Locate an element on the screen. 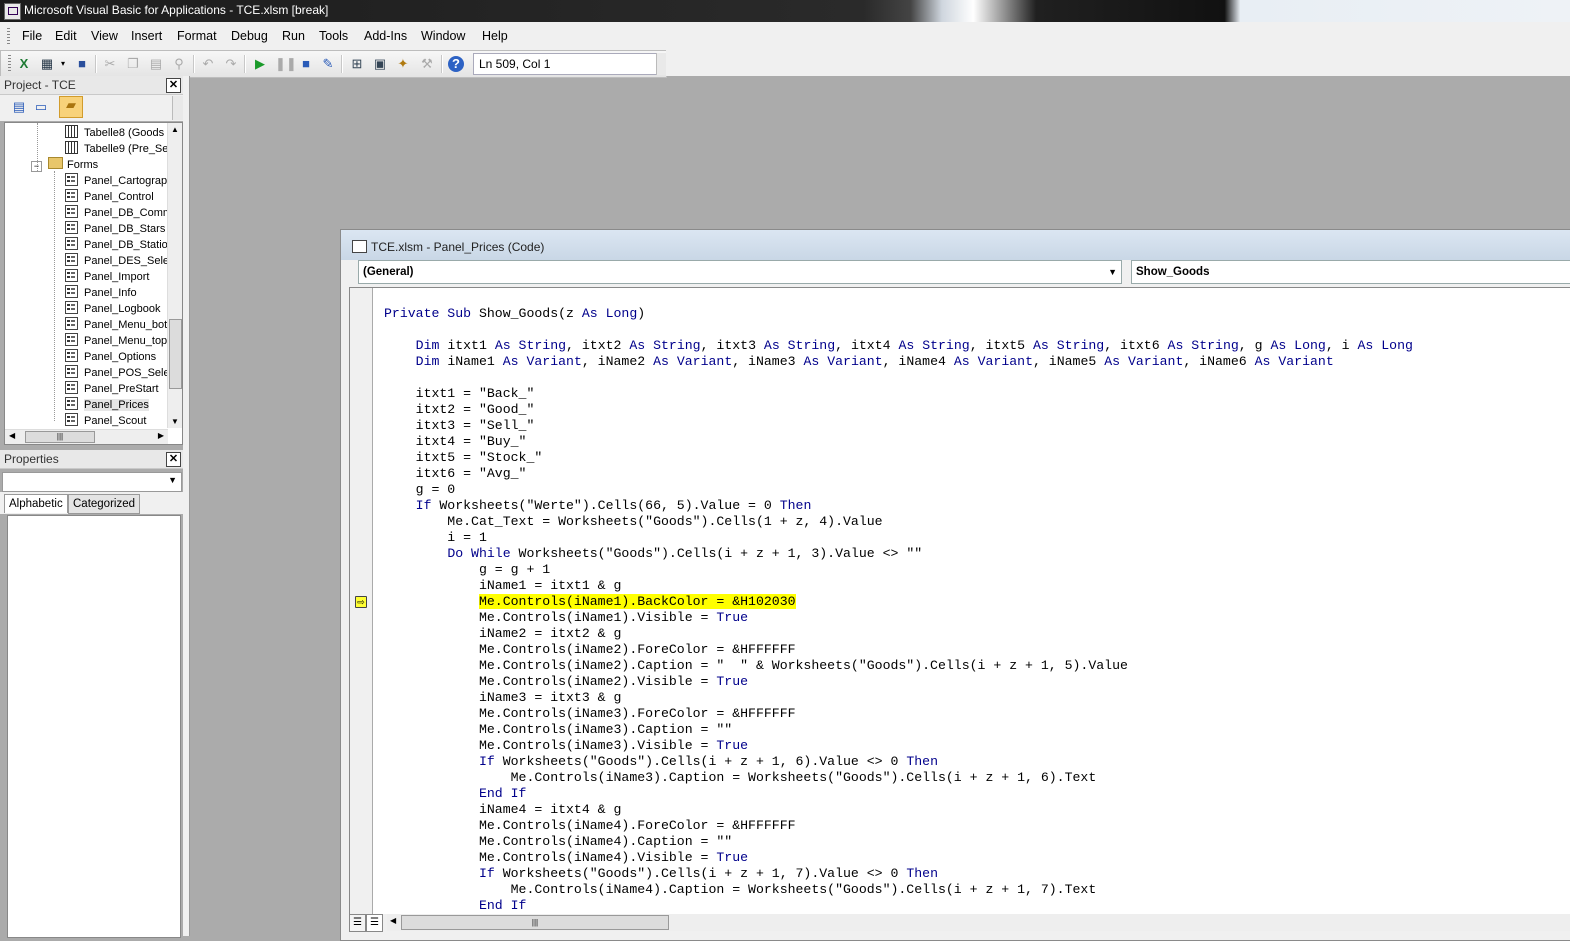 This screenshot has width=1570, height=941. design-mode-icon: ✎ is located at coordinates (328, 64).